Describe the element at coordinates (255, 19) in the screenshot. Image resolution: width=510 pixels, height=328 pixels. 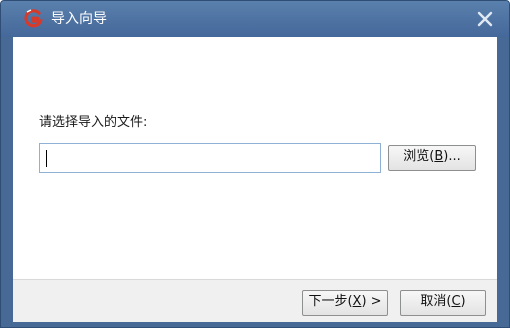
I see `title-bar: 导入向导` at that location.